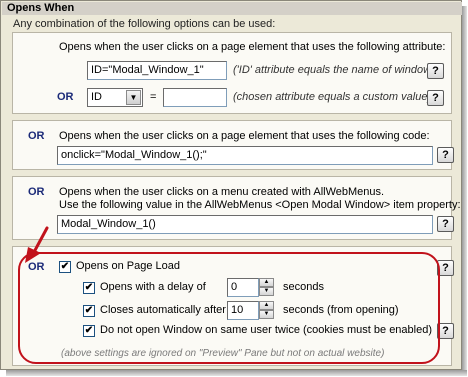 The width and height of the screenshot is (468, 377). I want to click on menu-value-field: Modal_Window_1(), so click(245, 224).